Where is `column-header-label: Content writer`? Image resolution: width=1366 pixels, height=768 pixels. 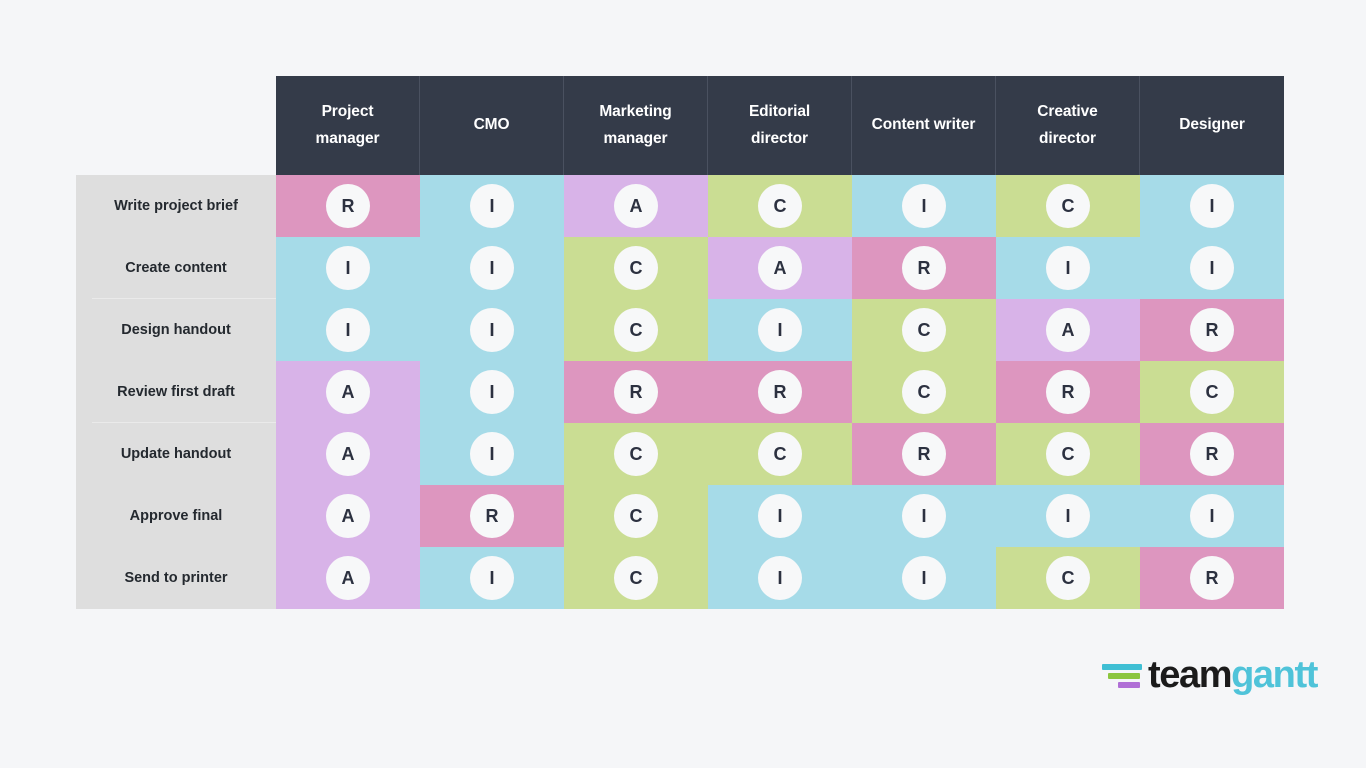 column-header-label: Content writer is located at coordinates (923, 125).